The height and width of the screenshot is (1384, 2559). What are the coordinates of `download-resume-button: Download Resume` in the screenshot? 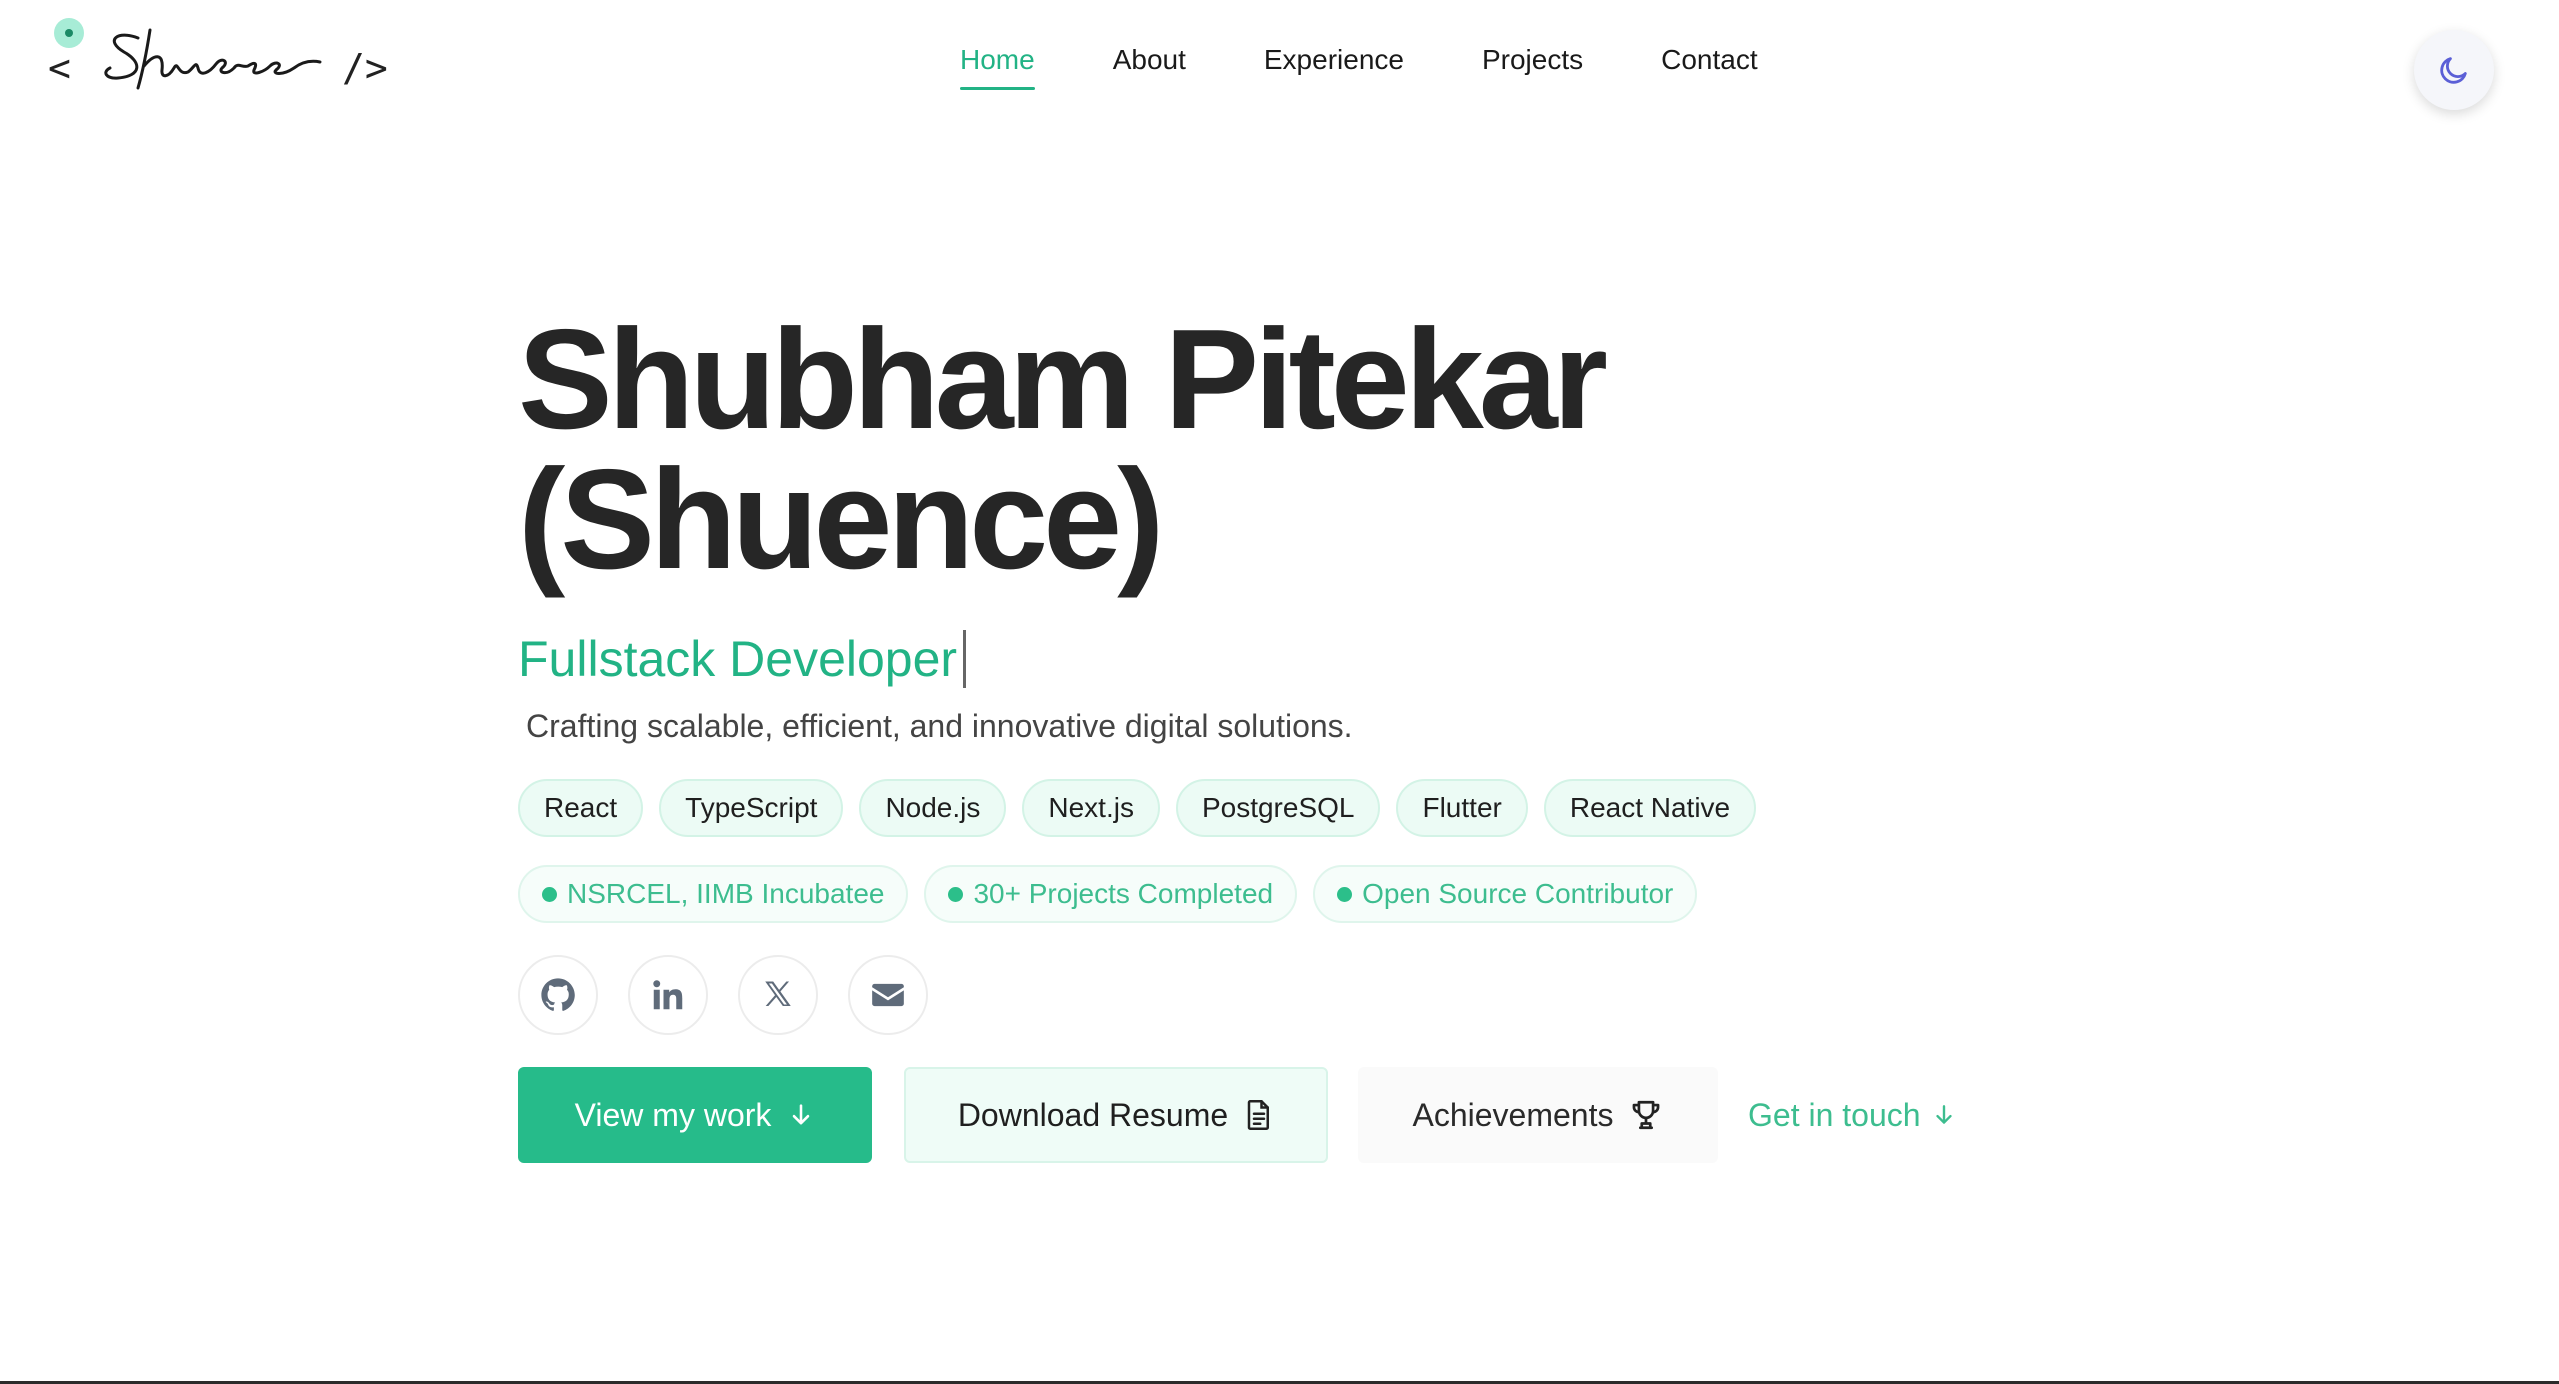 It's located at (1116, 1115).